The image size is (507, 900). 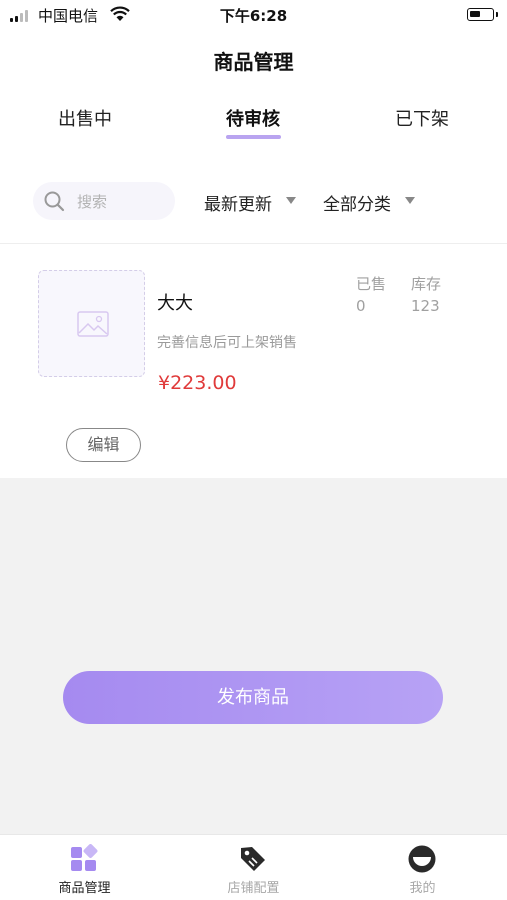 I want to click on tab-pending-review: 待审核, so click(x=253, y=118).